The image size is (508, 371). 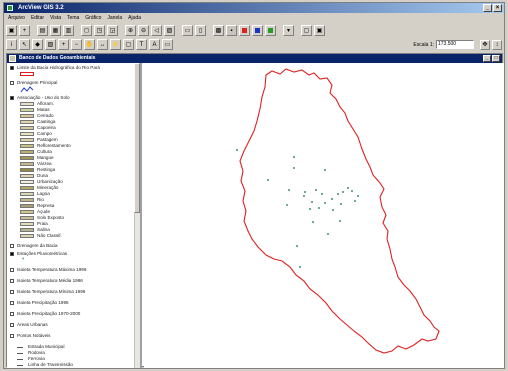 What do you see at coordinates (487, 8) in the screenshot?
I see `minimize-button: _` at bounding box center [487, 8].